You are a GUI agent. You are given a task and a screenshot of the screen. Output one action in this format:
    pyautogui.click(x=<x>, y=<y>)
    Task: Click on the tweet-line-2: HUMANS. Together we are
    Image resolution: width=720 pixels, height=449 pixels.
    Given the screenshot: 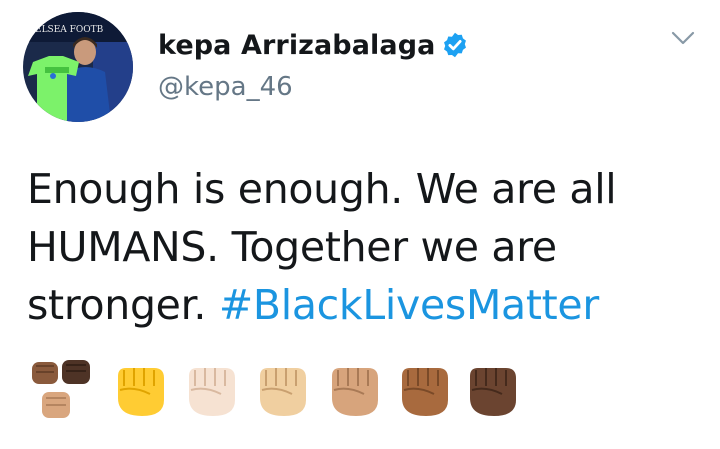 What is the action you would take?
    pyautogui.click(x=292, y=247)
    